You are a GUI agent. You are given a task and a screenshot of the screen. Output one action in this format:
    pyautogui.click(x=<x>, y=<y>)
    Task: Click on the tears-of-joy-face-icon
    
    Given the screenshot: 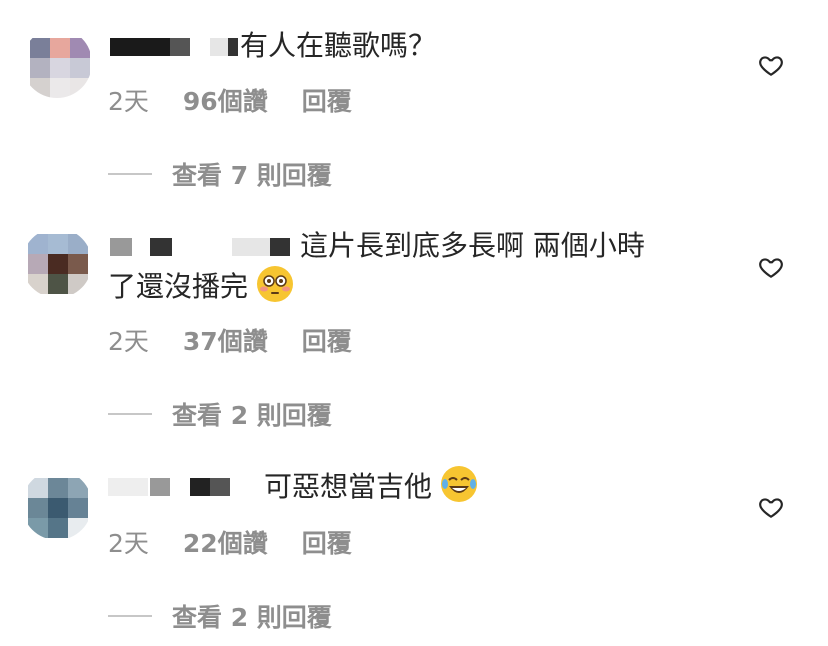 What is the action you would take?
    pyautogui.click(x=458, y=484)
    